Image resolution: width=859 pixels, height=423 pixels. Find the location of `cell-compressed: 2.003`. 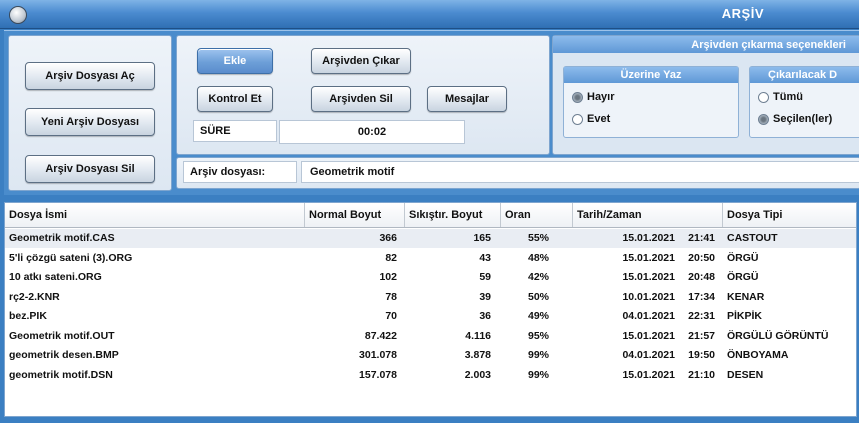

cell-compressed: 2.003 is located at coordinates (477, 374).